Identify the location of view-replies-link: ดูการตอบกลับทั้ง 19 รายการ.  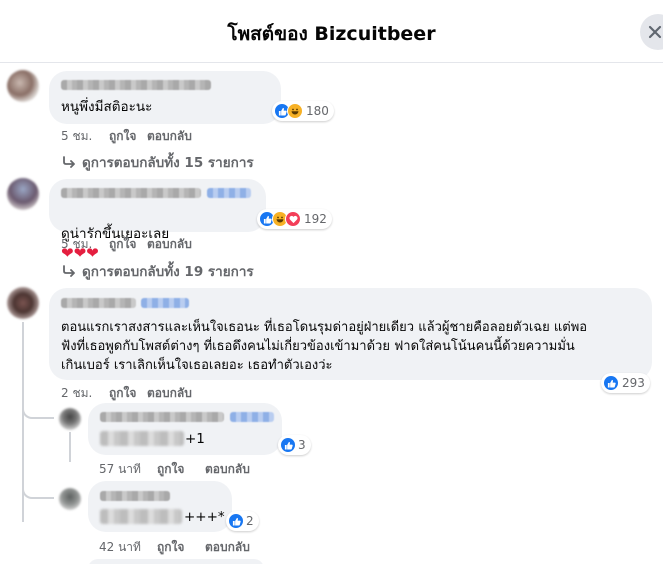
(158, 271).